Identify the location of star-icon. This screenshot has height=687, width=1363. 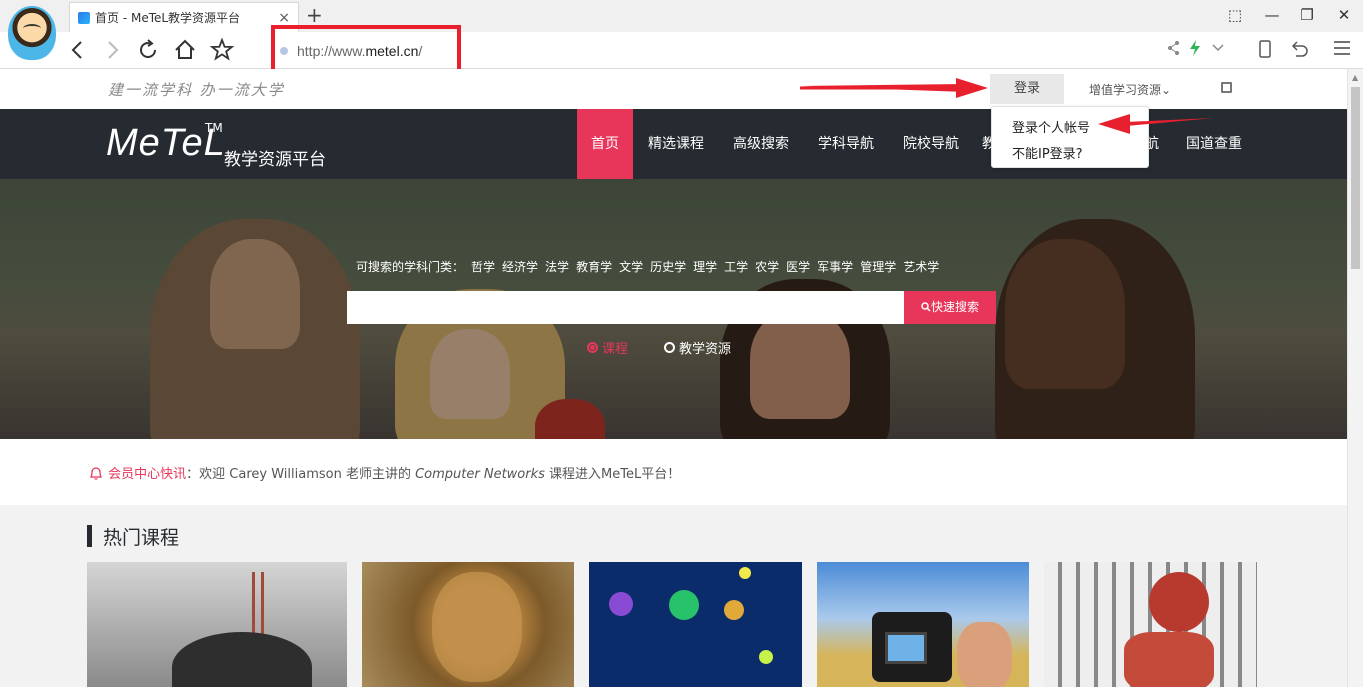
(222, 49).